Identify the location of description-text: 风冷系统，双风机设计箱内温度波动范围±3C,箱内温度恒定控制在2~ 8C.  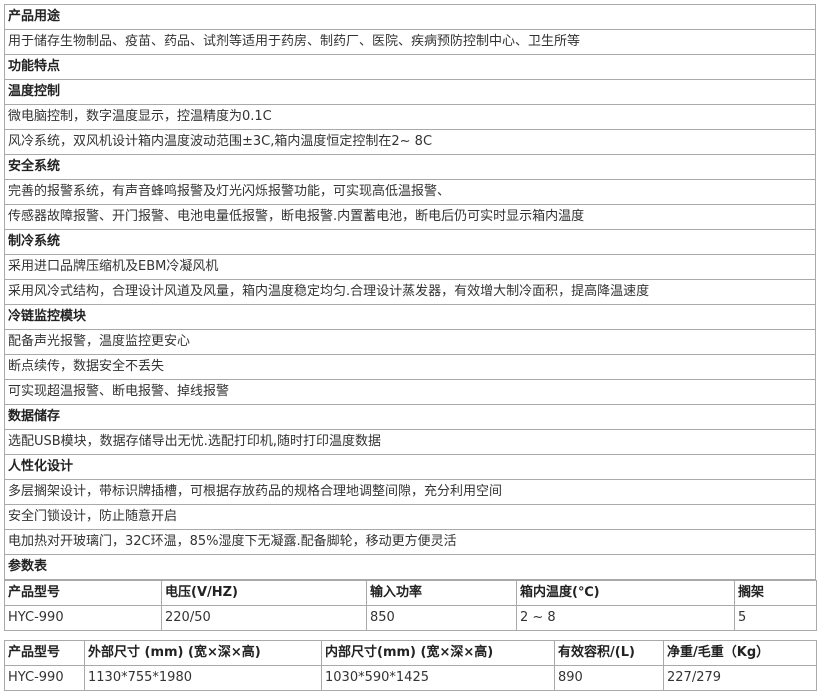
(410, 142).